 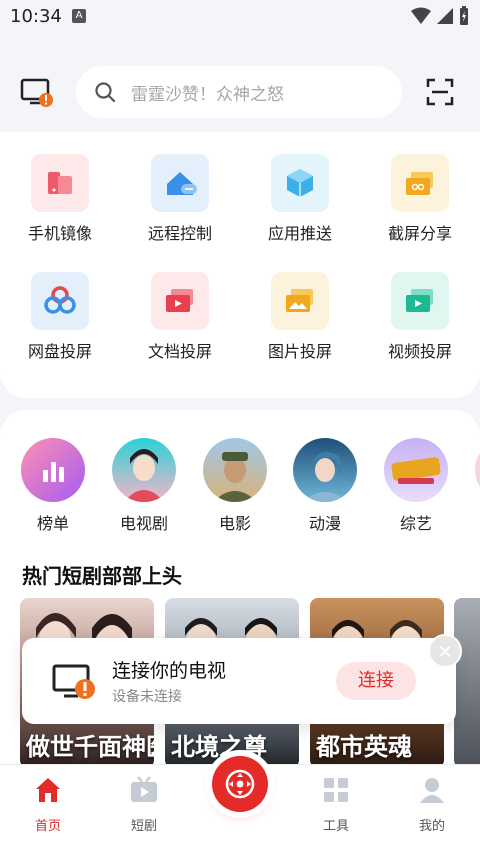 I want to click on tool-label: 网盘投屏, so click(x=59, y=351).